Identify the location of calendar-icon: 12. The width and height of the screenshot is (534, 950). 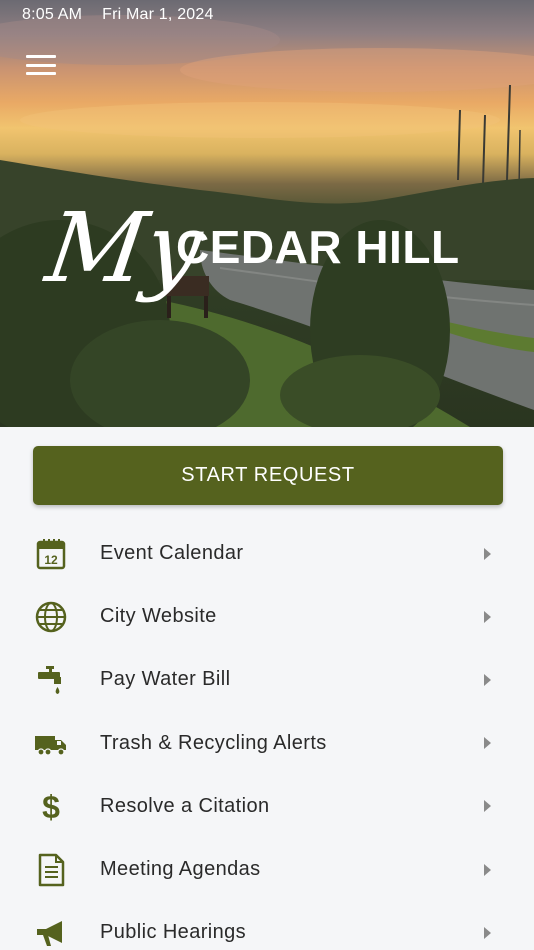
(51, 554).